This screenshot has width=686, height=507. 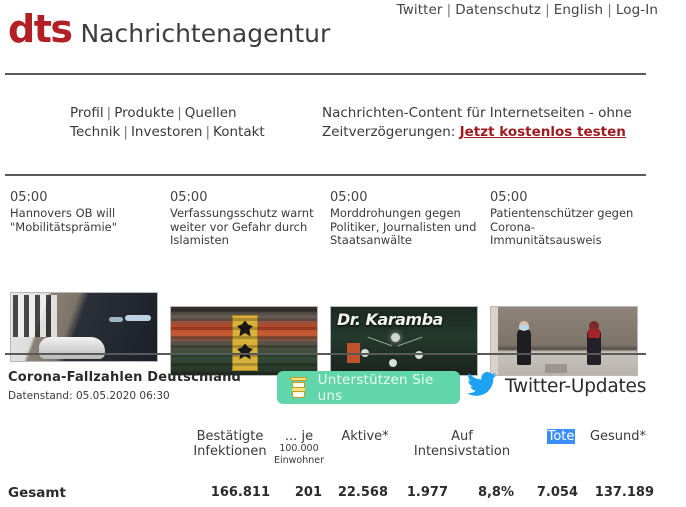 I want to click on column-header-tote-label: Tote, so click(x=561, y=436).